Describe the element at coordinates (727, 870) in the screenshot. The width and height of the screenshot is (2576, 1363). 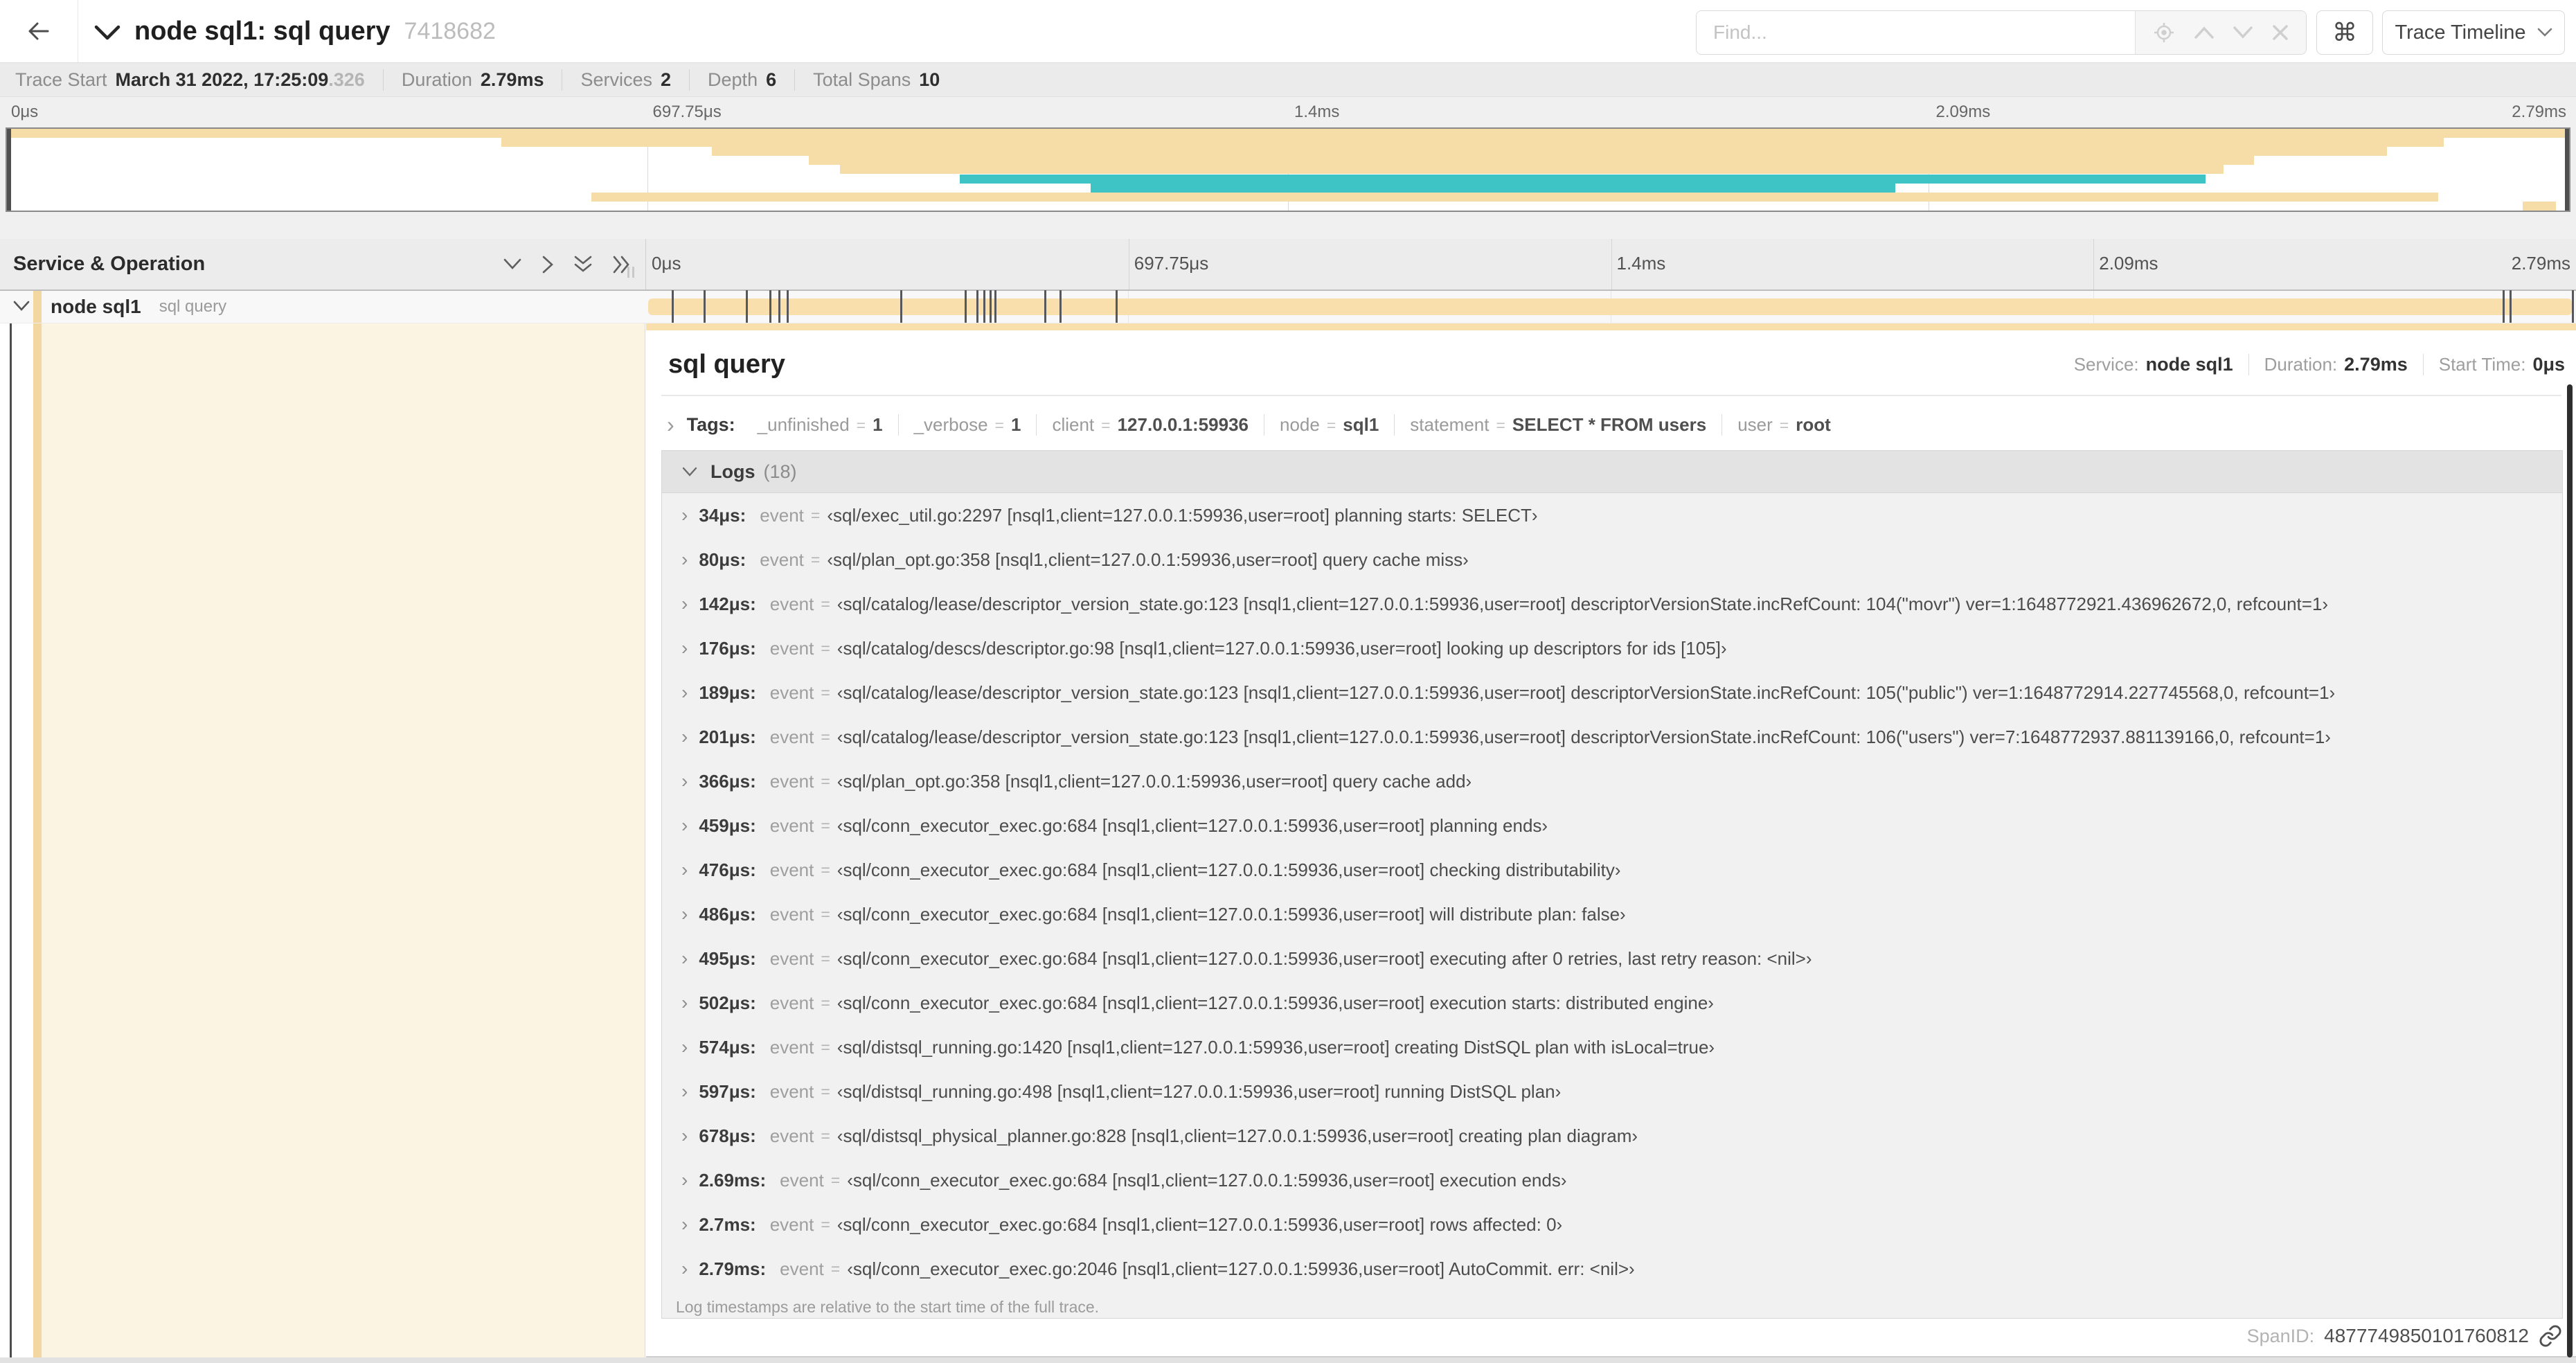
I see `log-timestamp: 476μs:` at that location.